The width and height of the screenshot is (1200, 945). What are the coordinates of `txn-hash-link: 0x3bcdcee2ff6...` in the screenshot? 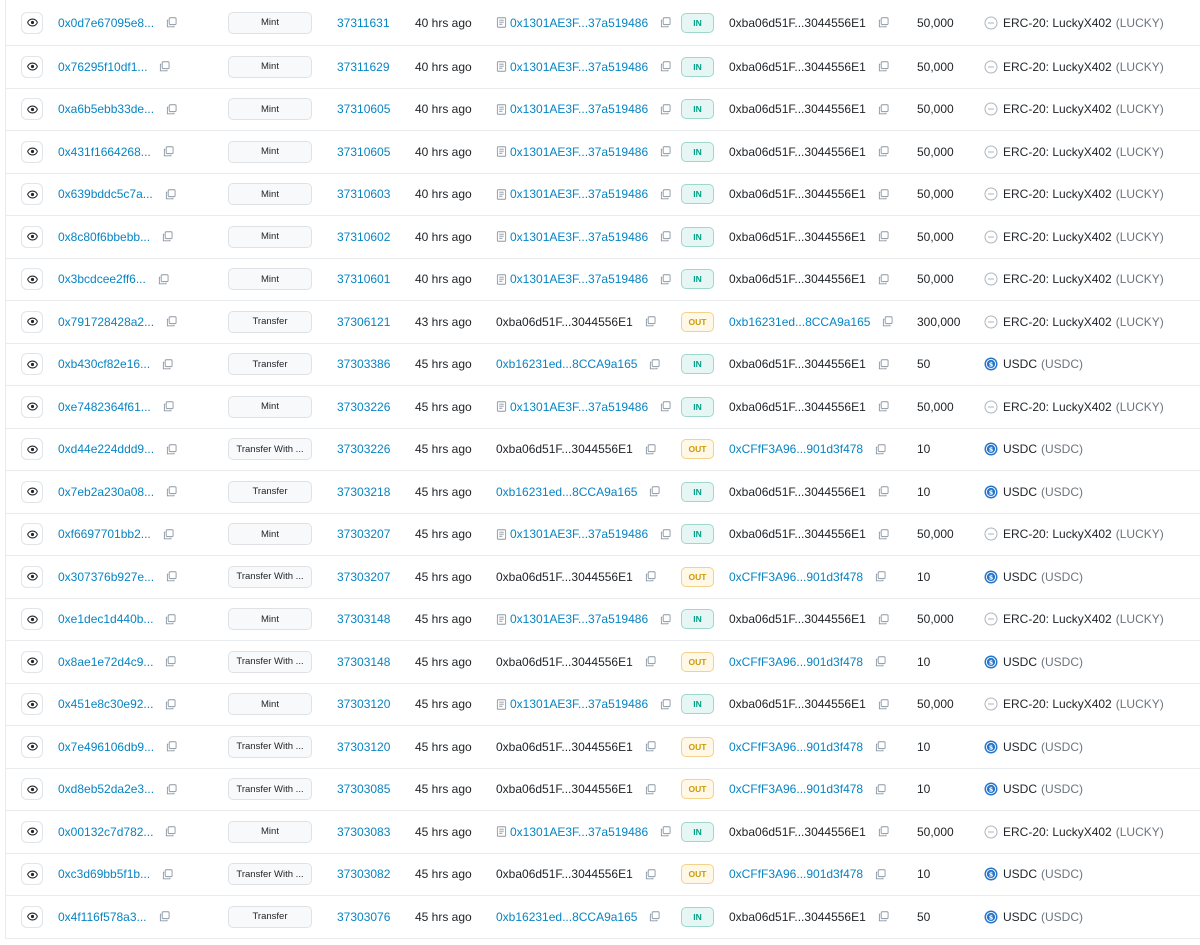 It's located at (102, 279).